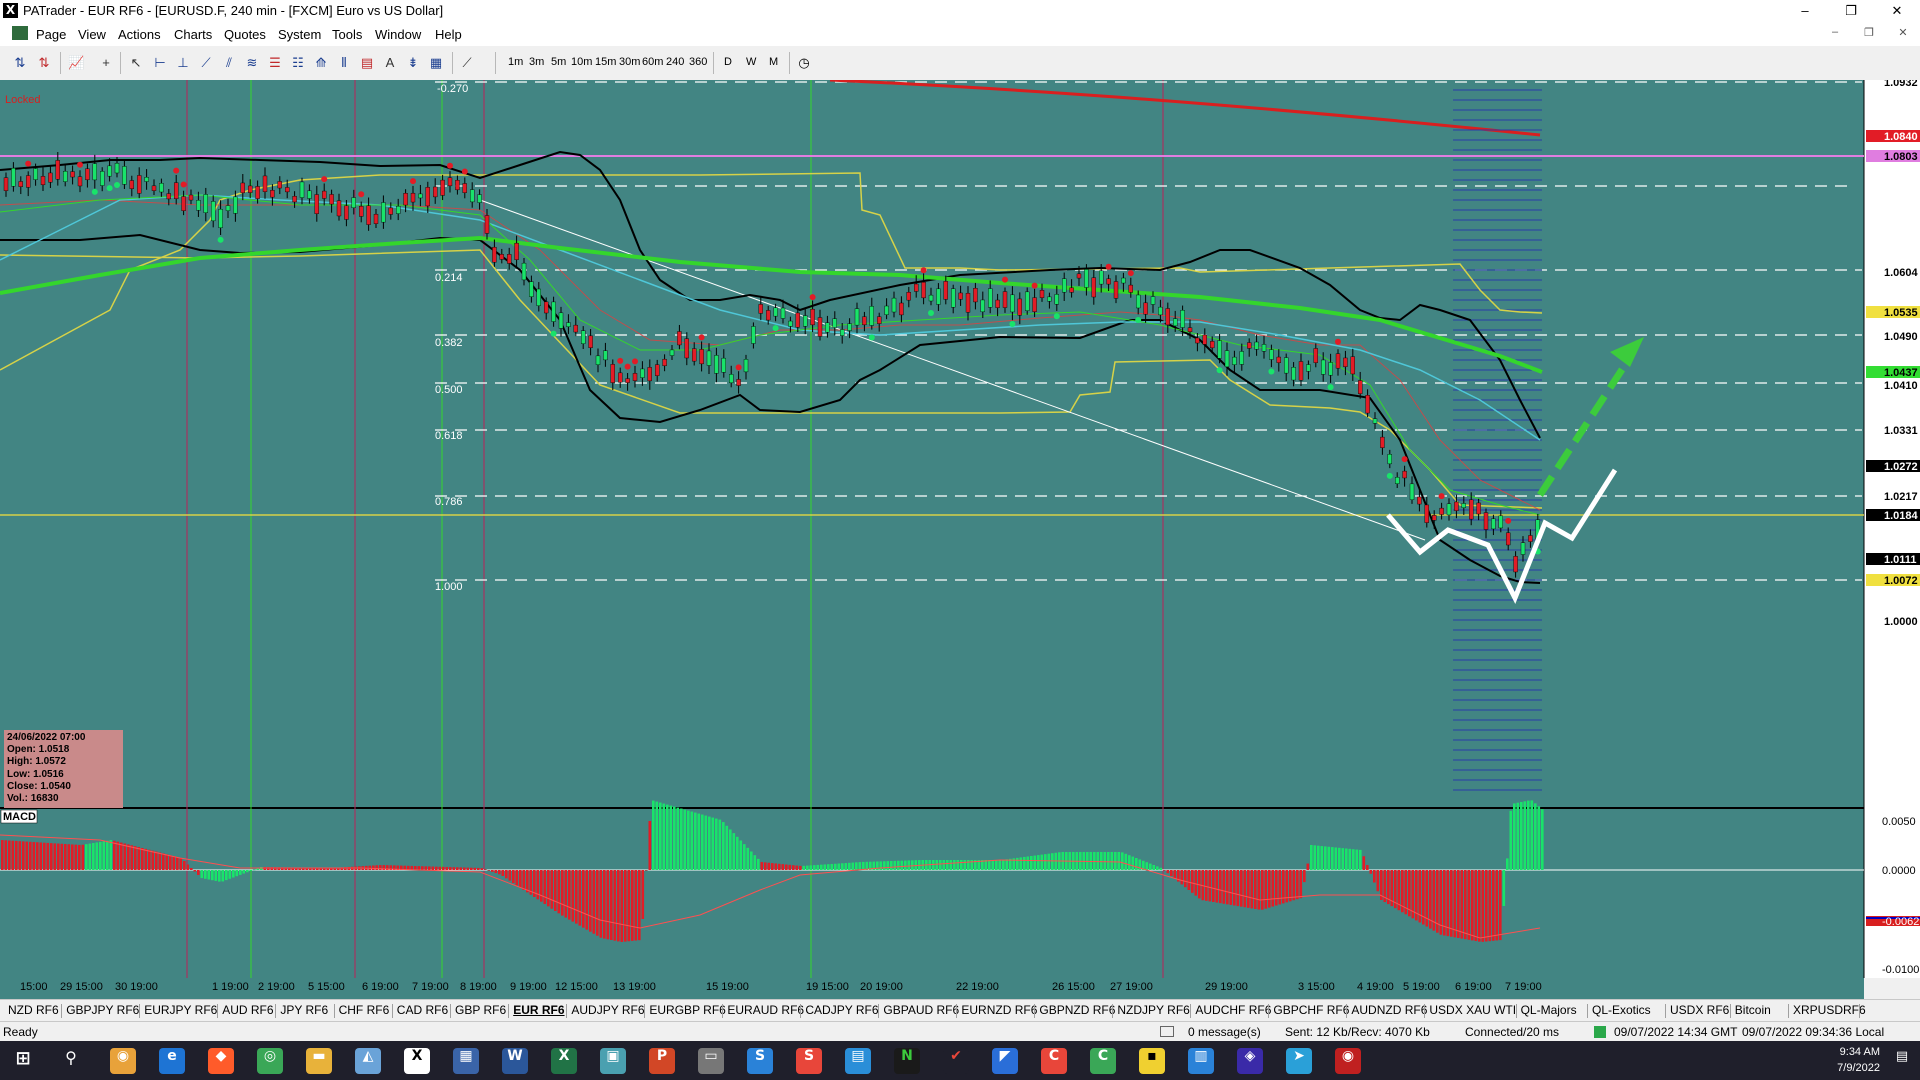 The height and width of the screenshot is (1080, 1920). I want to click on symbol-tab: QL-Majors, so click(1549, 1010).